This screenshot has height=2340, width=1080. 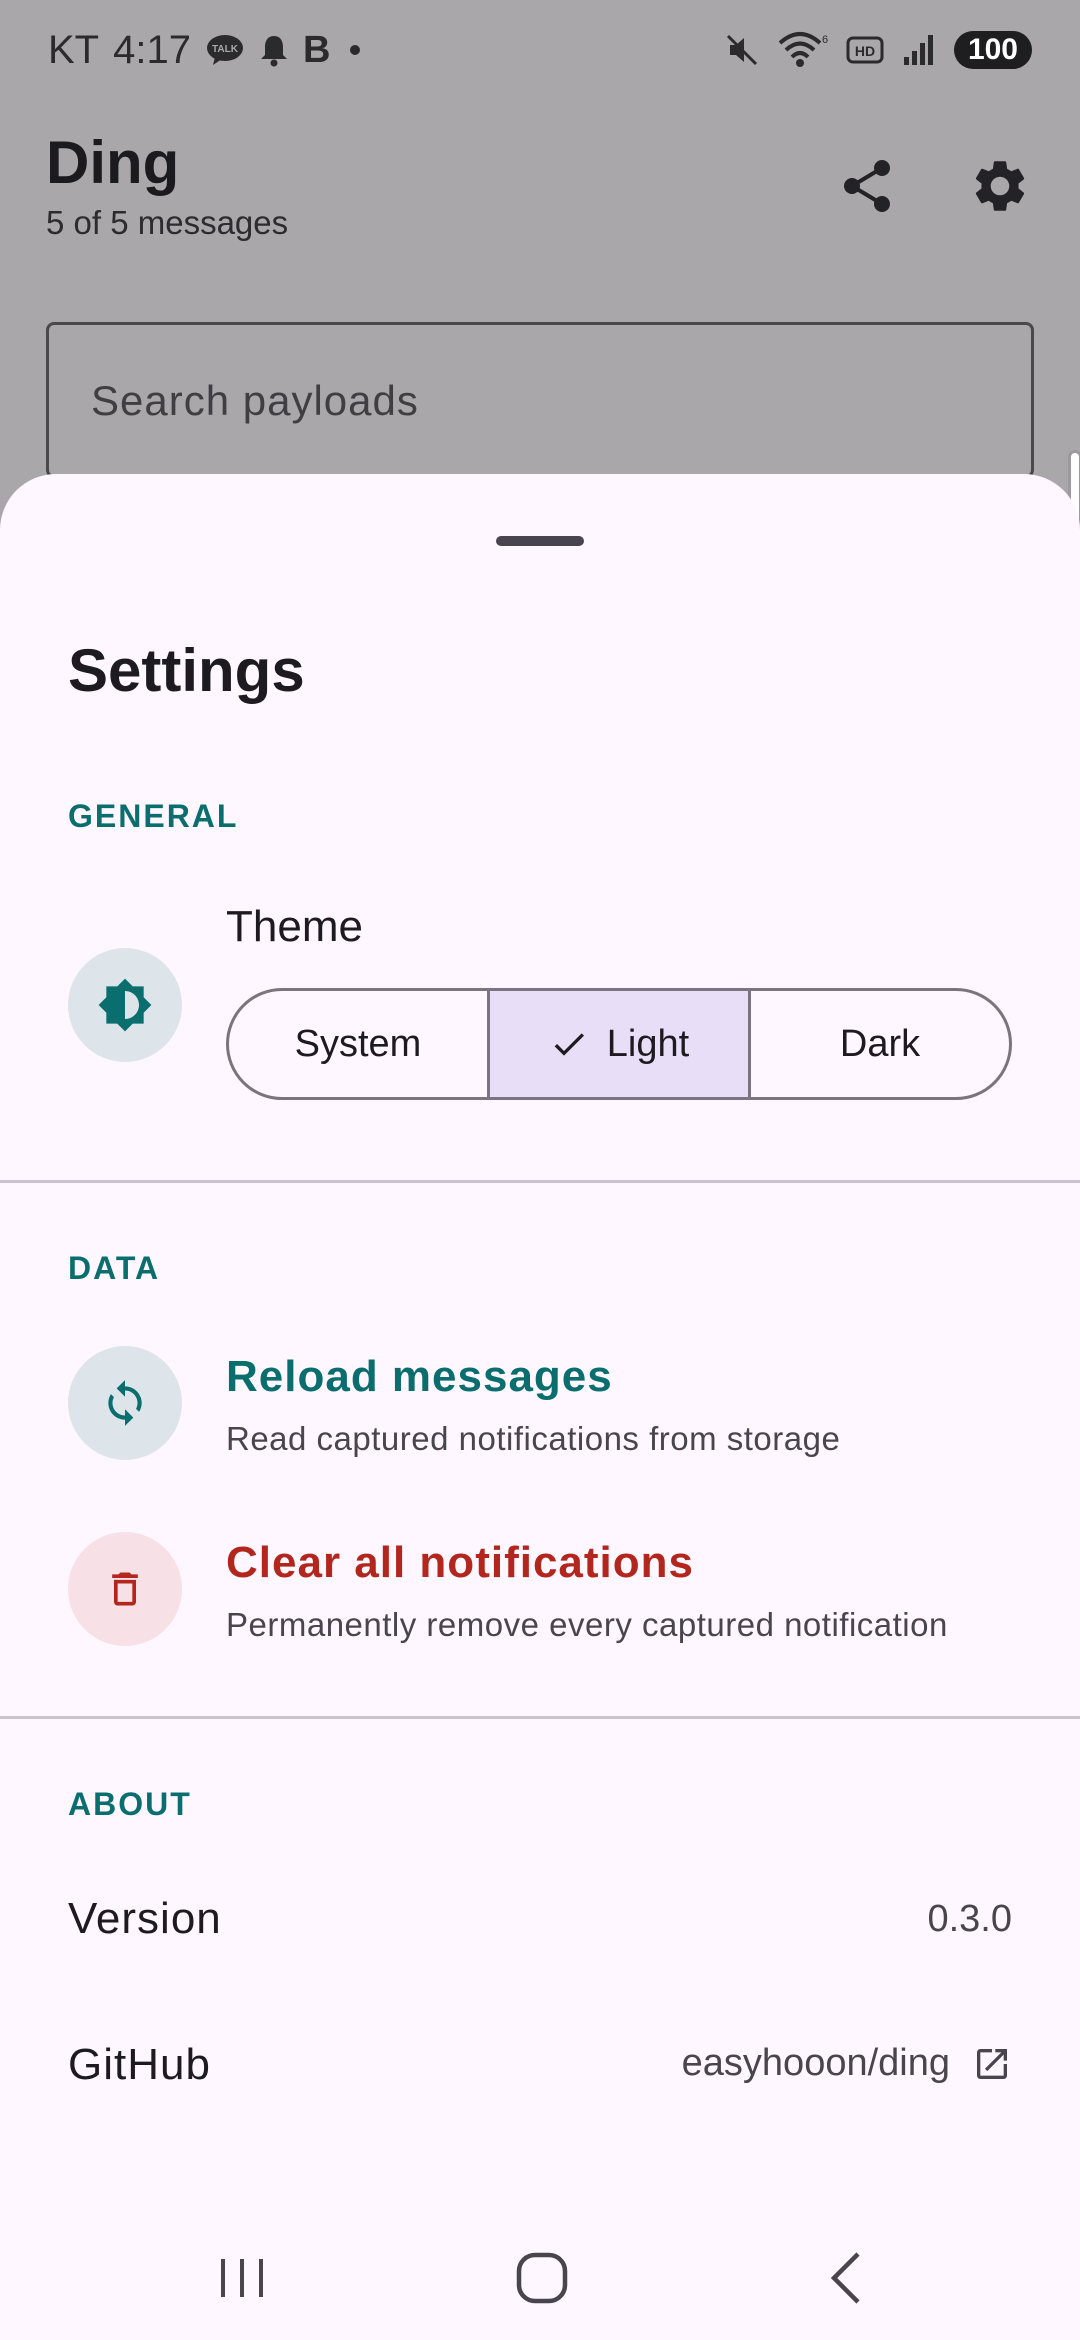 I want to click on home-button, so click(x=542, y=2278).